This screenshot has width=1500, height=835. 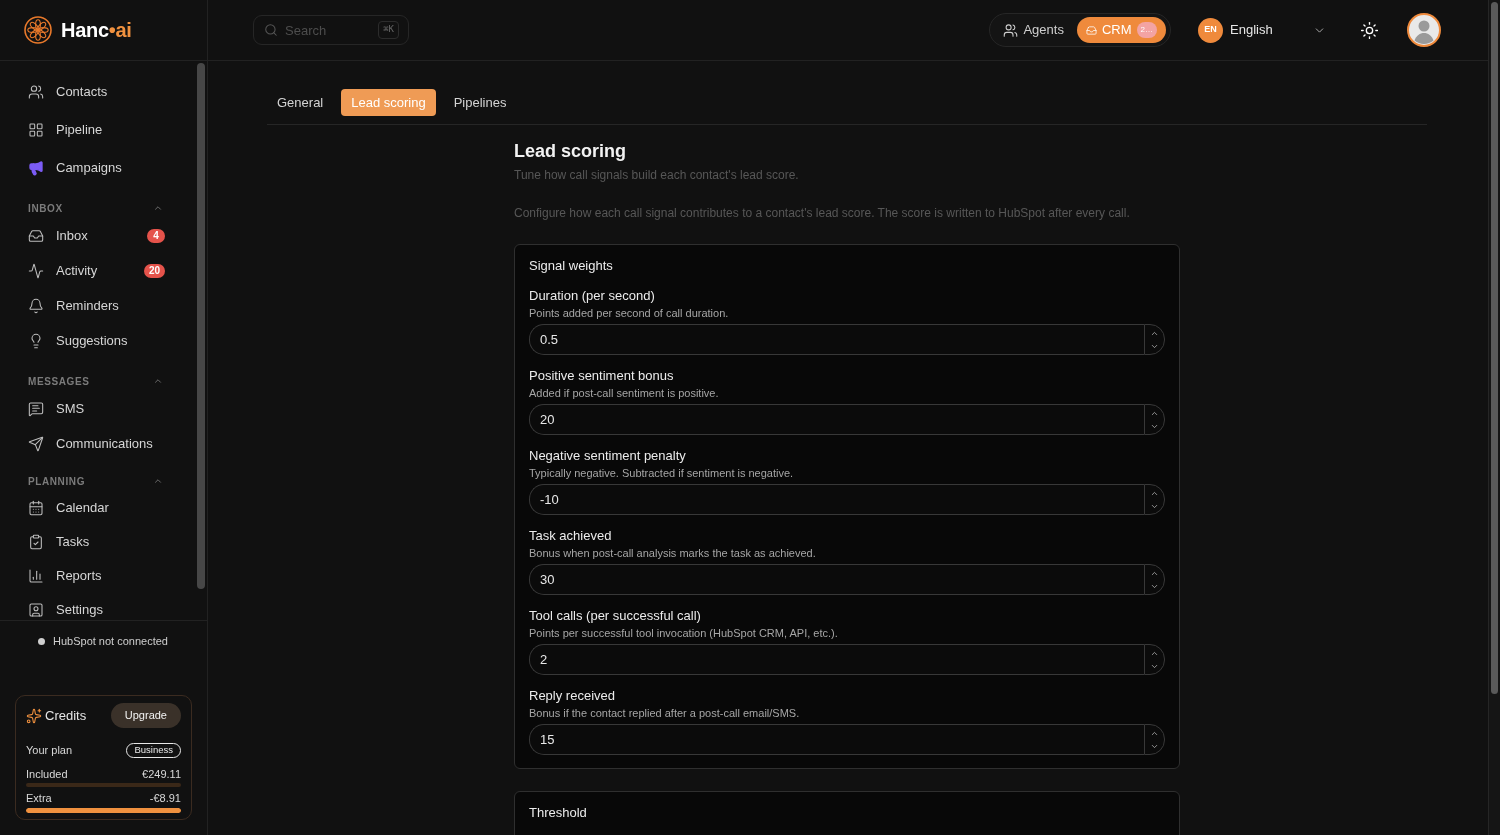 I want to click on section-heading: MESSAGES, so click(x=59, y=381).